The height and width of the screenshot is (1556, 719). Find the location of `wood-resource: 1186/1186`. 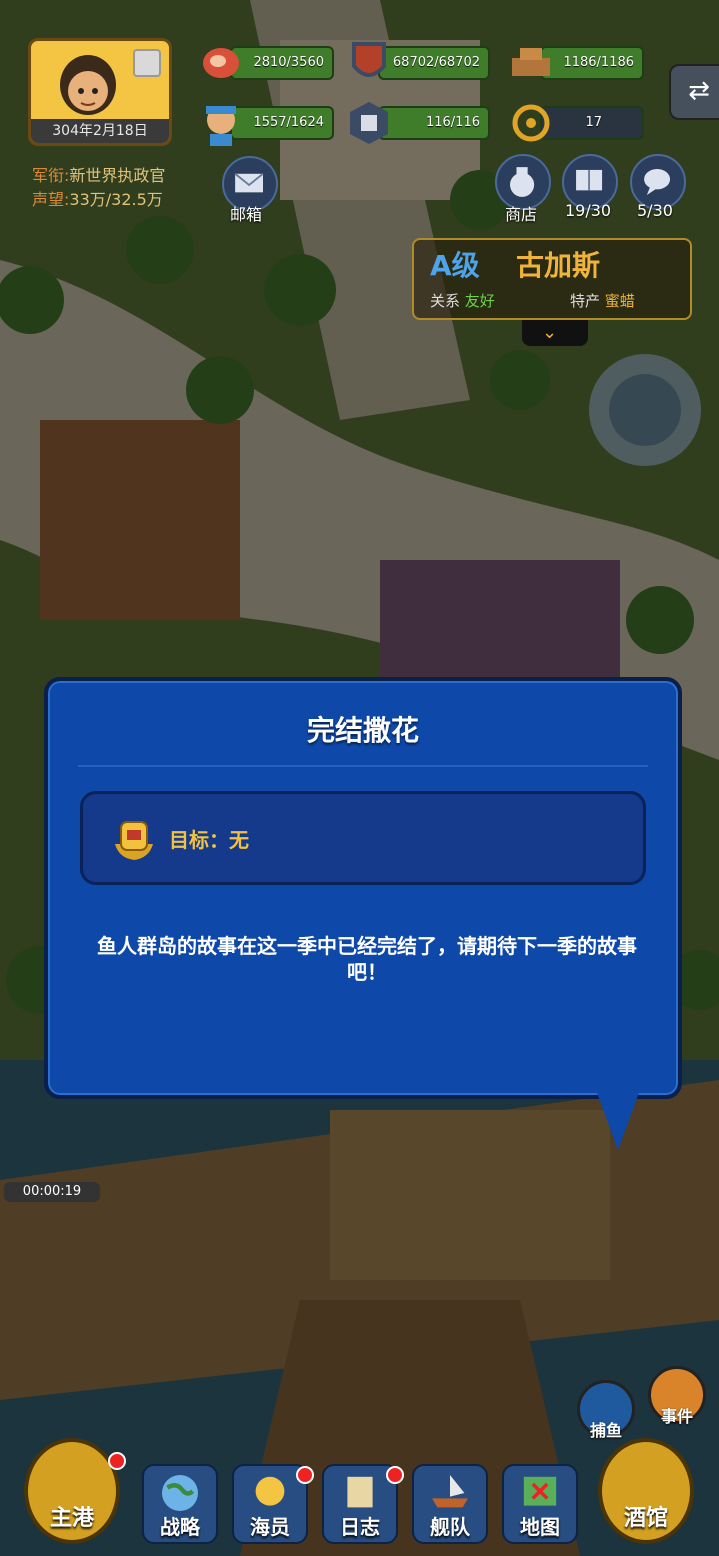

wood-resource: 1186/1186 is located at coordinates (578, 63).